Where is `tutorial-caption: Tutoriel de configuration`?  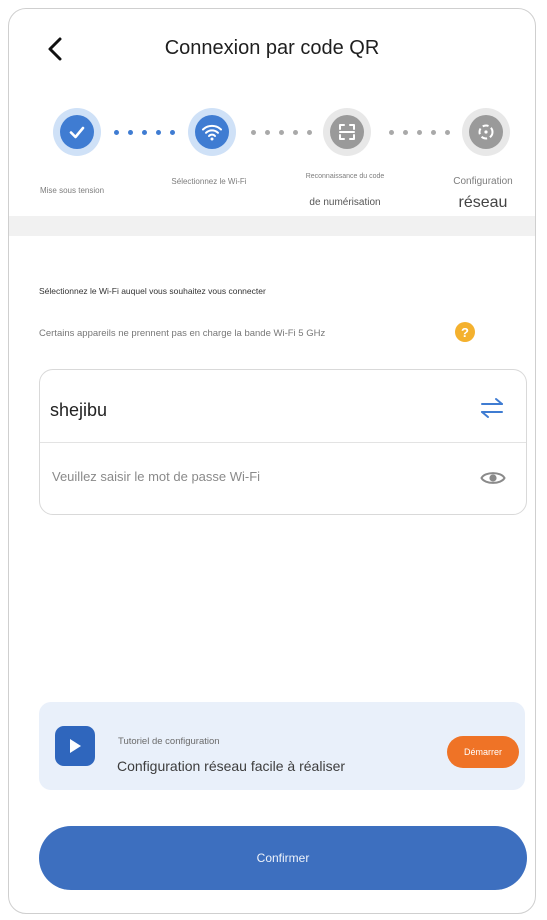
tutorial-caption: Tutoriel de configuration is located at coordinates (169, 741).